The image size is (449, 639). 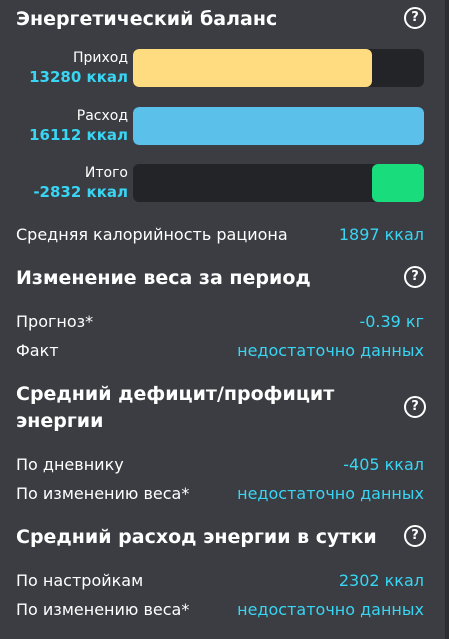 I want to click on expense-bar, so click(x=278, y=126).